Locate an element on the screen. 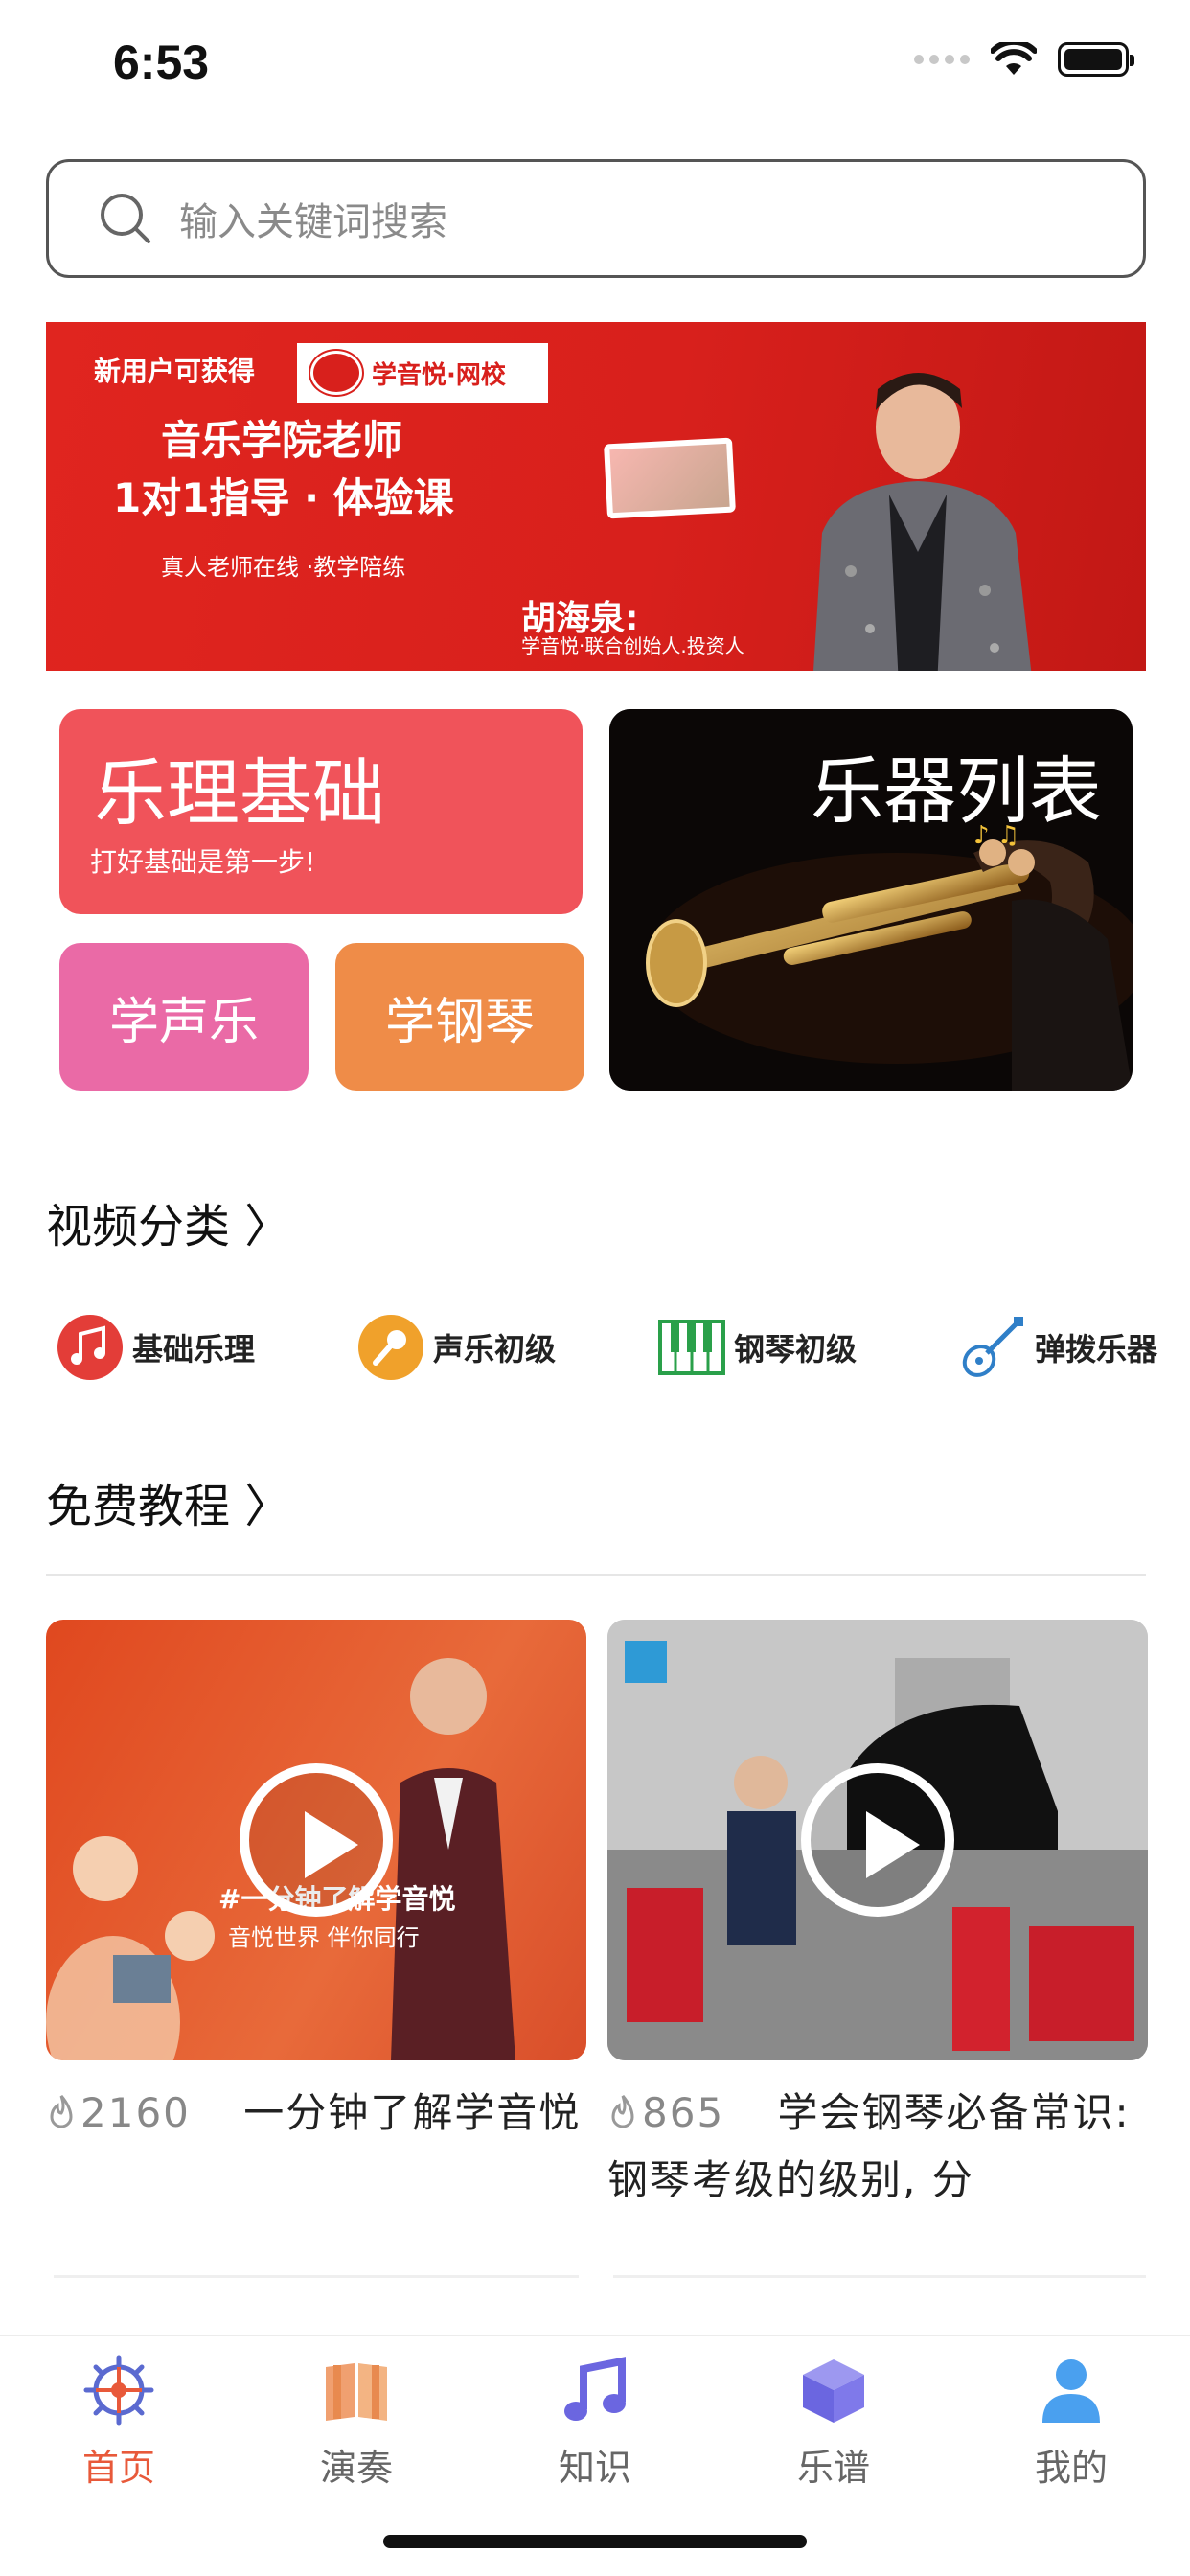 The height and width of the screenshot is (2576, 1190). learn-piano-card: 学钢琴 is located at coordinates (460, 1017).